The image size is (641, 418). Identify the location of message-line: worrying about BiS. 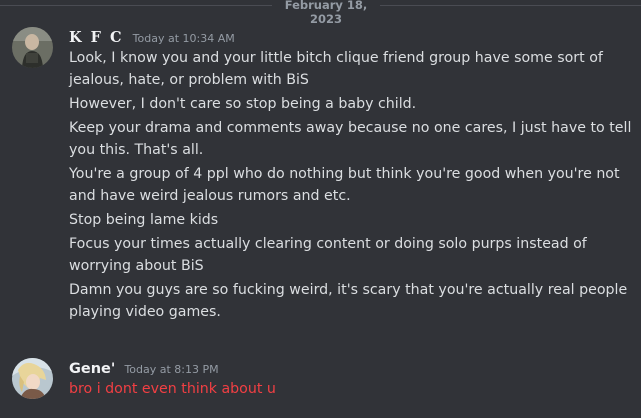
(136, 266).